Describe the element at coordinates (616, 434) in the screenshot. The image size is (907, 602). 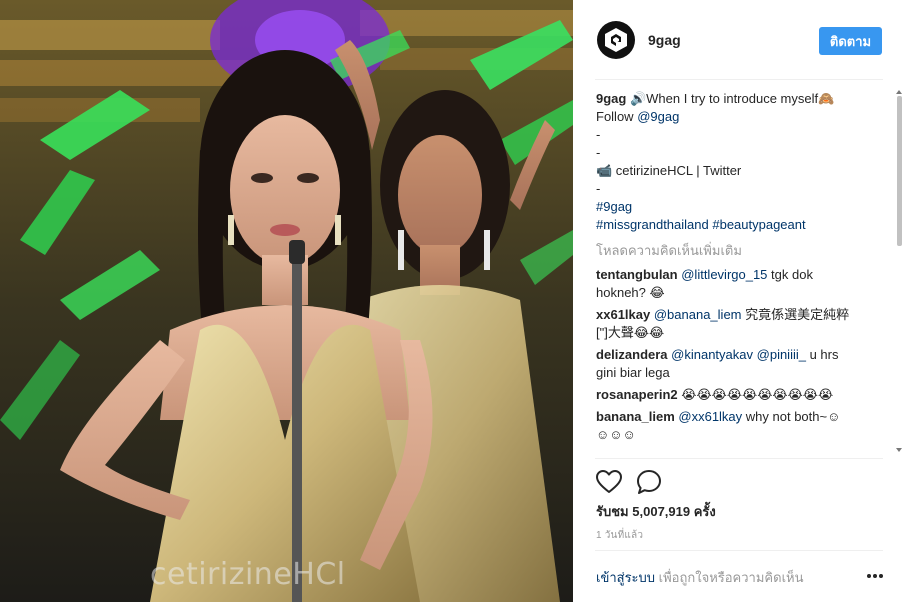
I see `comment-text-cont: ☺☺☺` at that location.